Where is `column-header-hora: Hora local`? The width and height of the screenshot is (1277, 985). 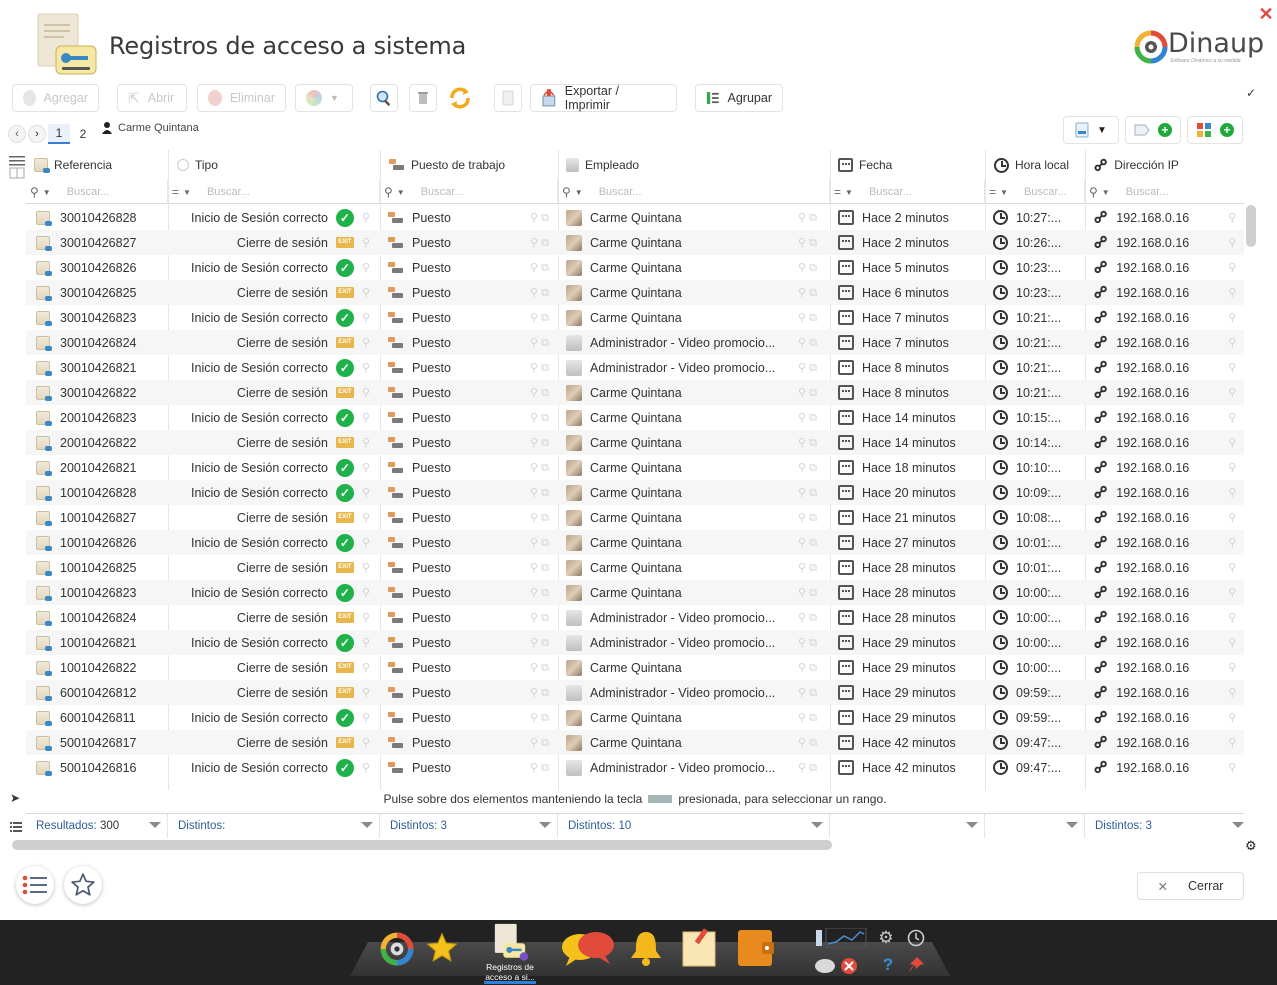
column-header-hora: Hora local is located at coordinates (1031, 165).